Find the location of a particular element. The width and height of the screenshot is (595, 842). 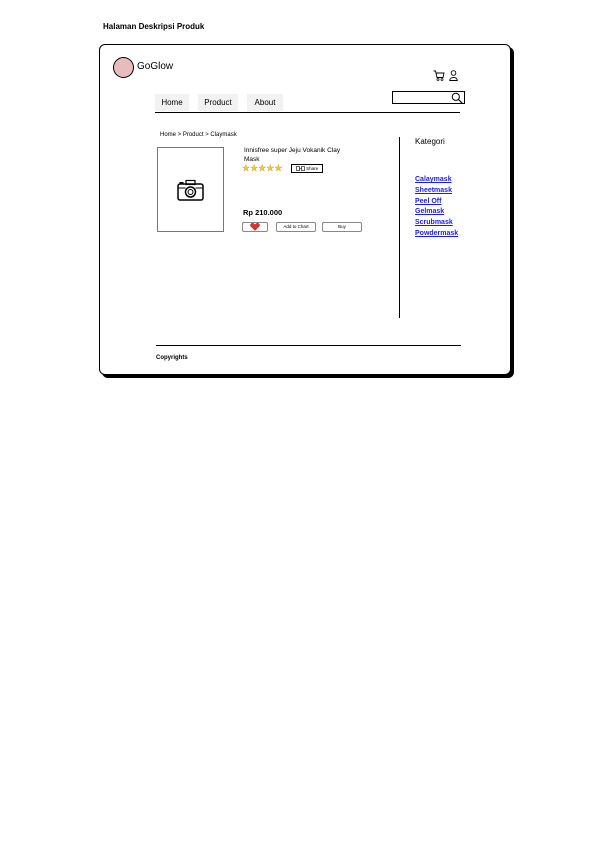

search-icon is located at coordinates (457, 98).